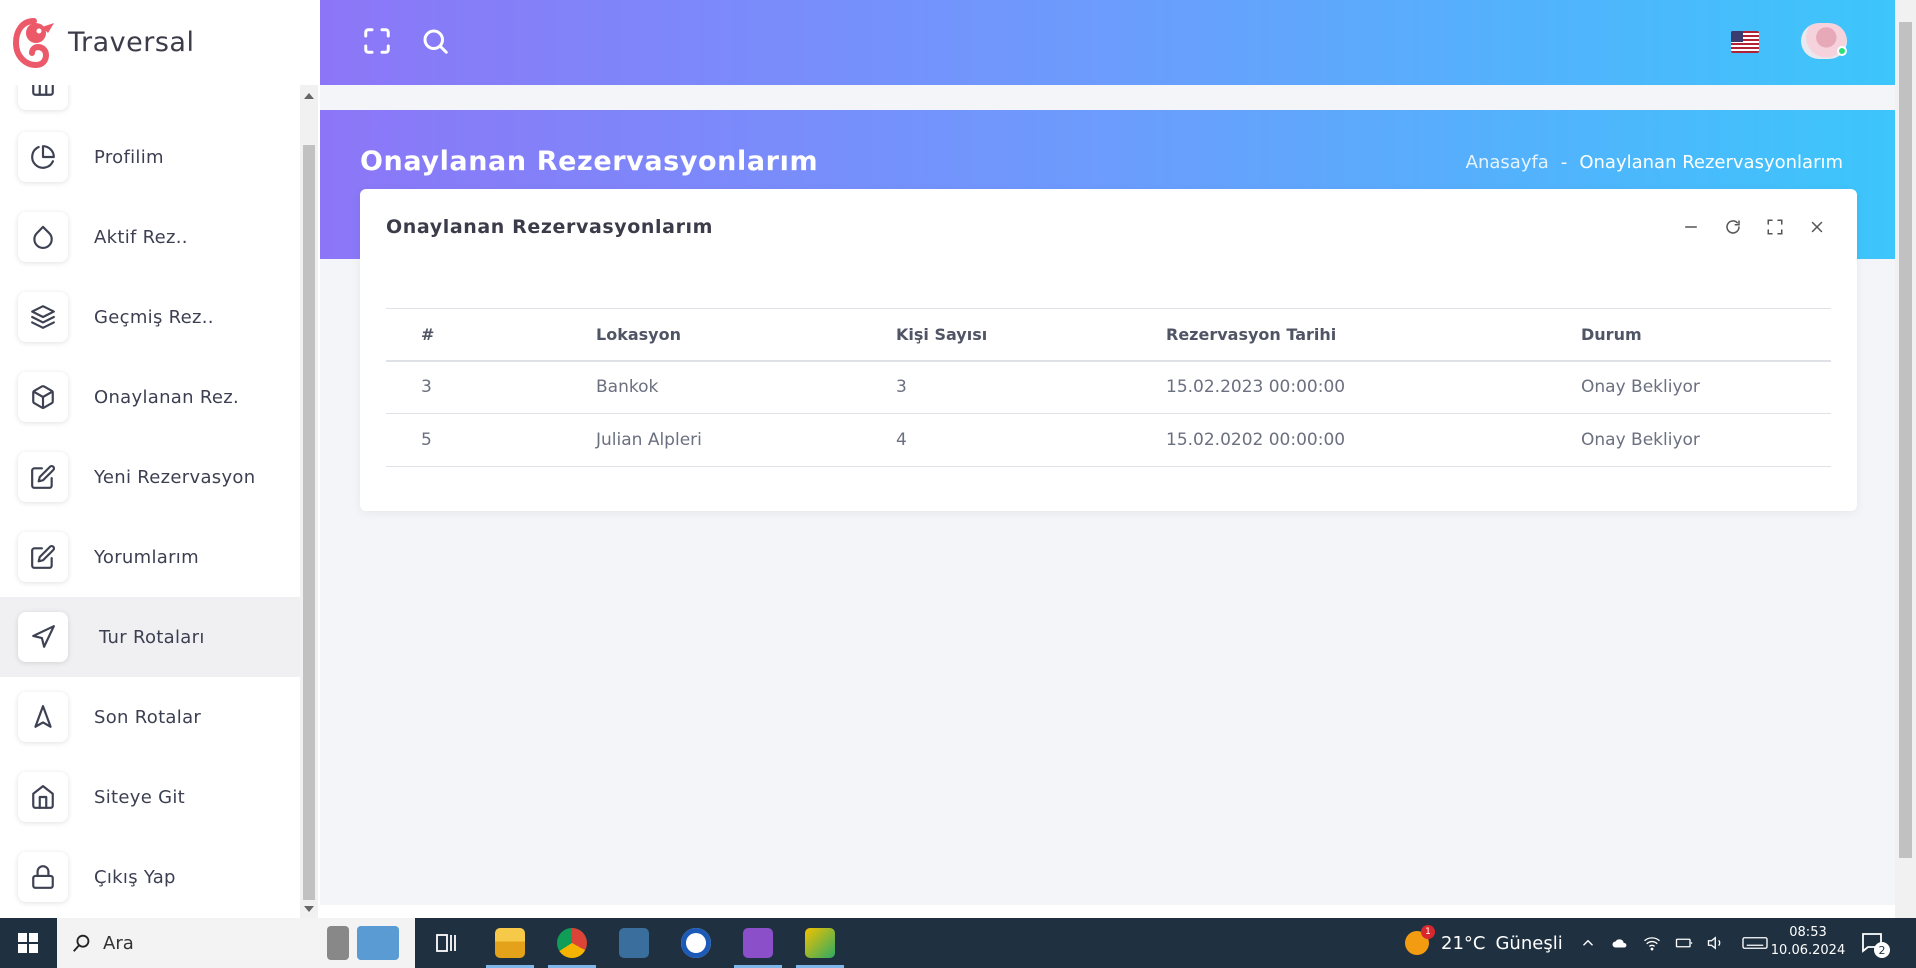  I want to click on cell-number: 5, so click(473, 440).